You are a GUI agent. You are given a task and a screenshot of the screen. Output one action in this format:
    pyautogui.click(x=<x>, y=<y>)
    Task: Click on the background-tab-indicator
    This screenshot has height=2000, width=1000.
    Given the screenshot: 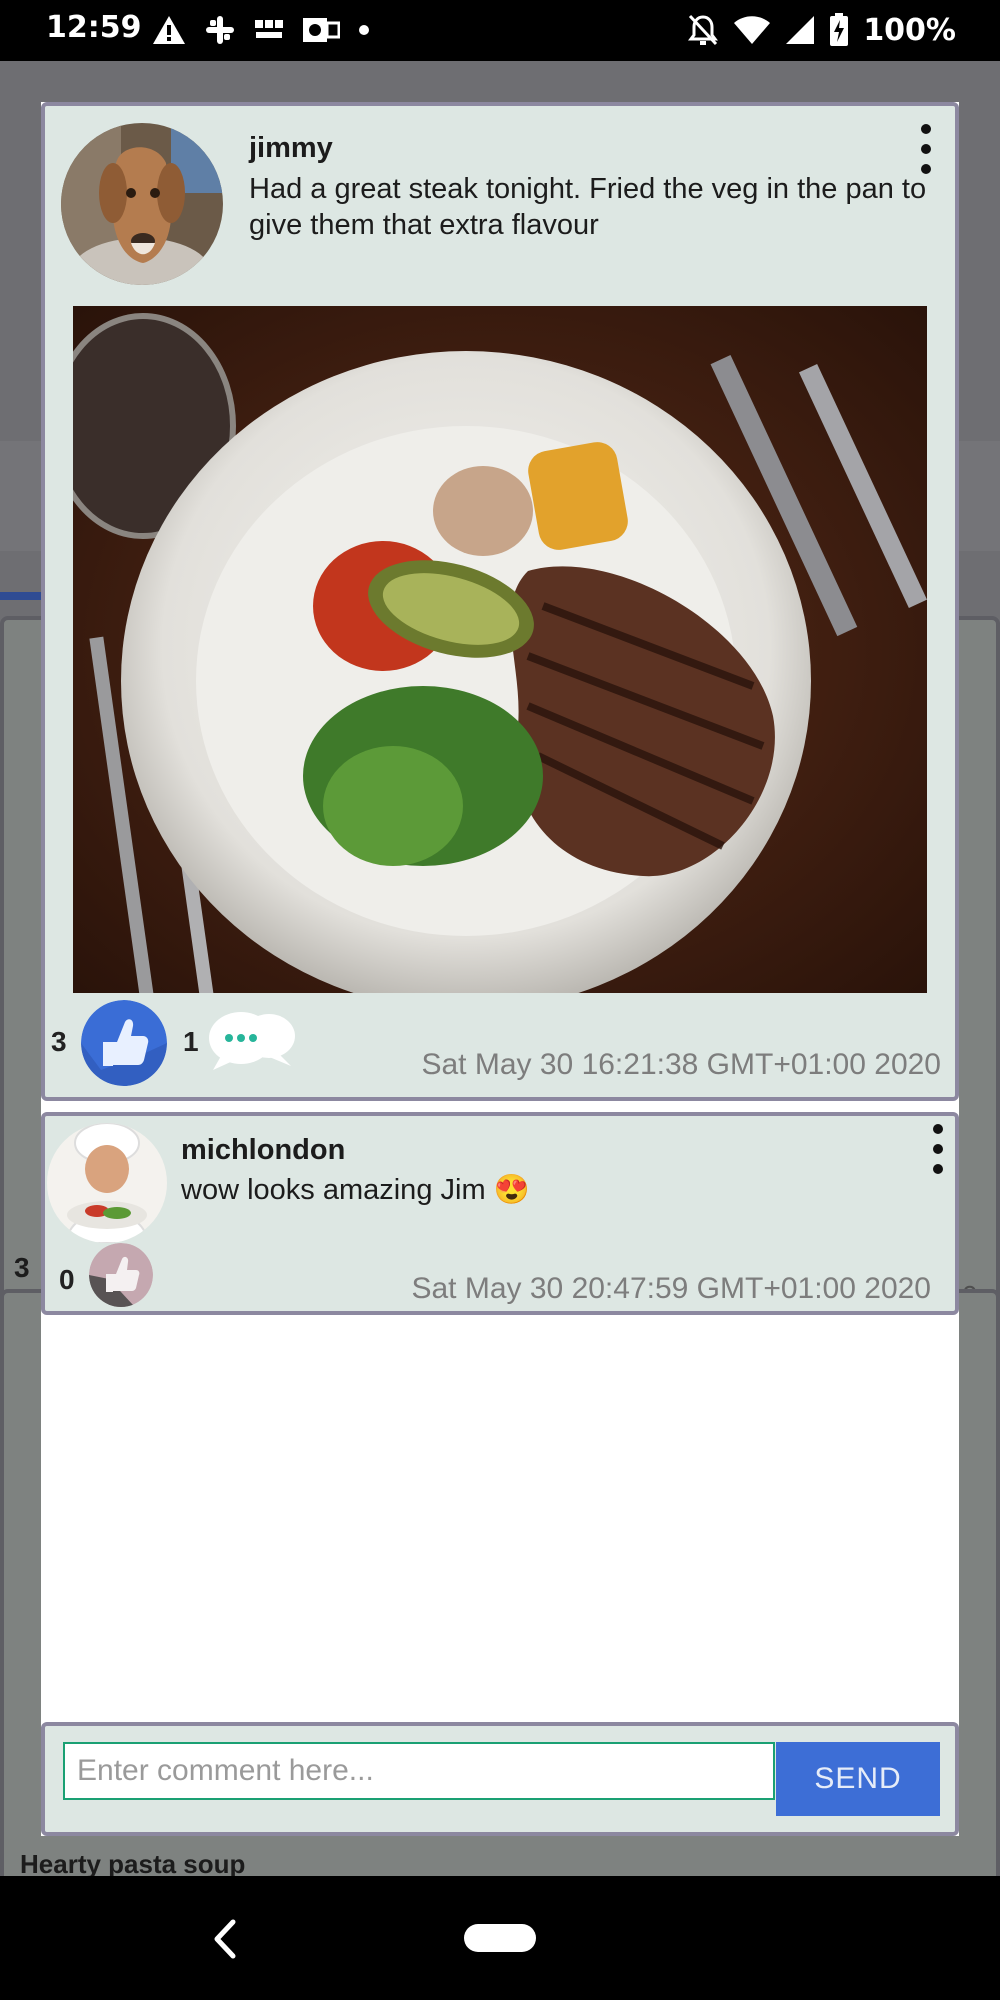 What is the action you would take?
    pyautogui.click(x=22, y=596)
    